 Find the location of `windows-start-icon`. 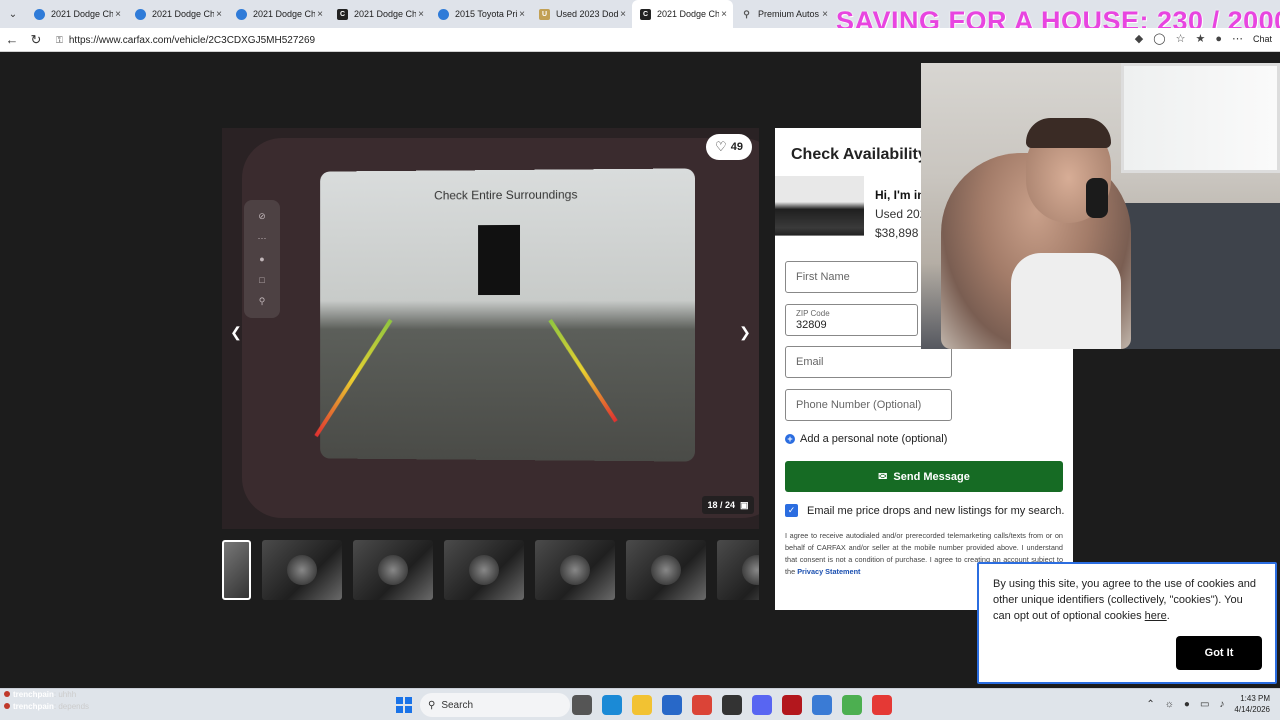

windows-start-icon is located at coordinates (404, 705).